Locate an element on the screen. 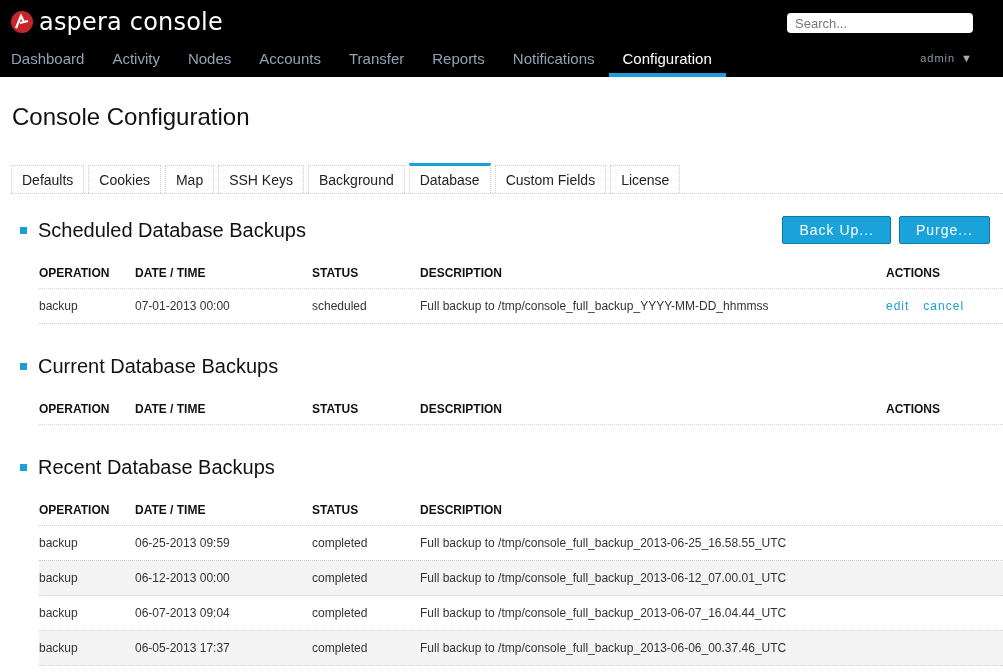 The height and width of the screenshot is (672, 1003). tab: Database is located at coordinates (449, 178).